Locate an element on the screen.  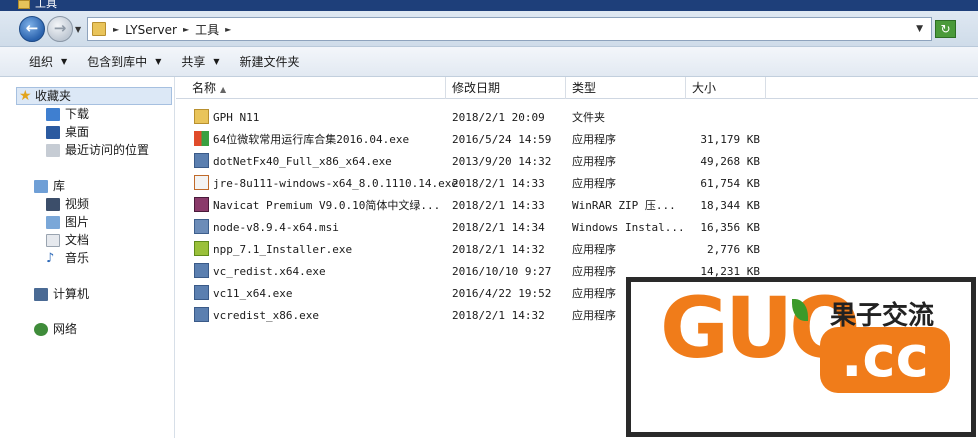
sidebar-item-libraries: 库 is located at coordinates (49, 186).